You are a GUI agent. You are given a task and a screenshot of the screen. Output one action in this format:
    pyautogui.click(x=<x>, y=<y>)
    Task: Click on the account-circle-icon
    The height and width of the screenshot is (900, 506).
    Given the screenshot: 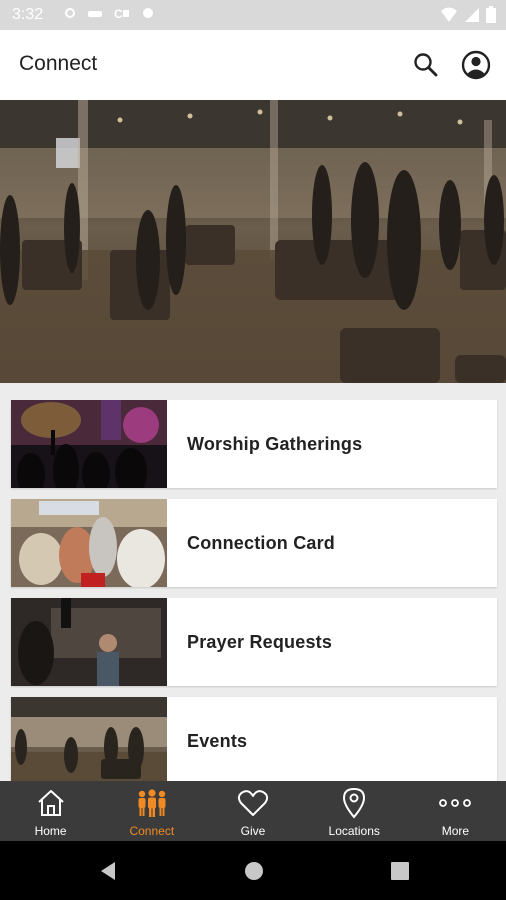 What is the action you would take?
    pyautogui.click(x=476, y=65)
    